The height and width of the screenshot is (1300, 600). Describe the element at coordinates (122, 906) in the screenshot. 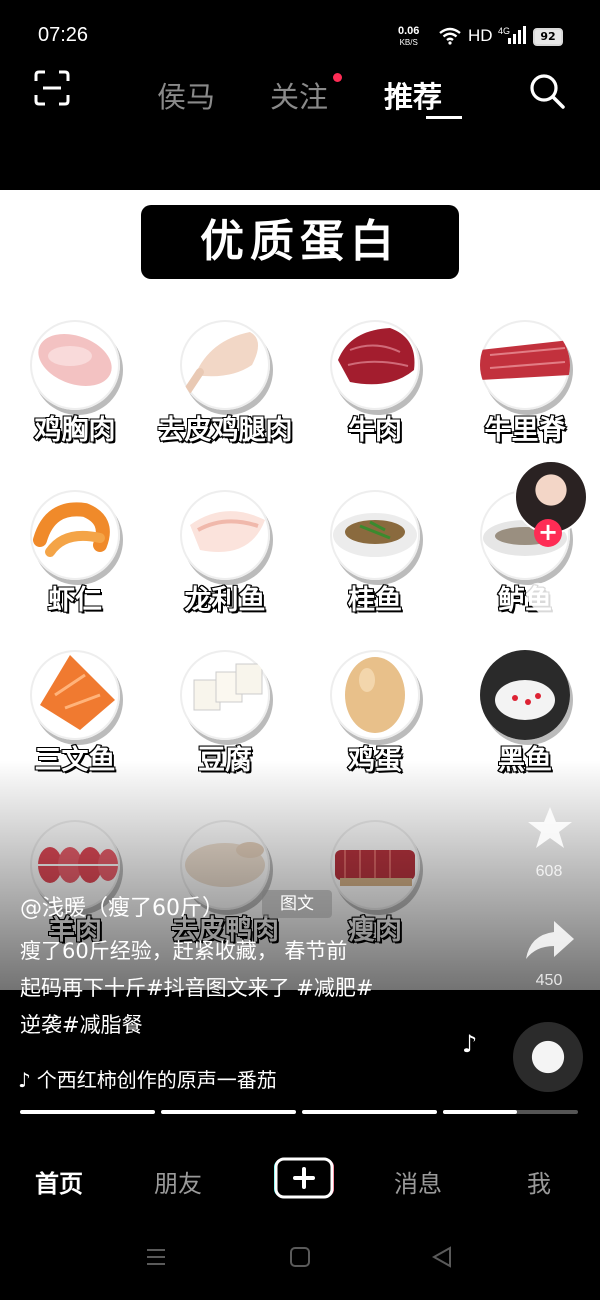

I see `author-name: @浅暖（瘦了60斤）` at that location.